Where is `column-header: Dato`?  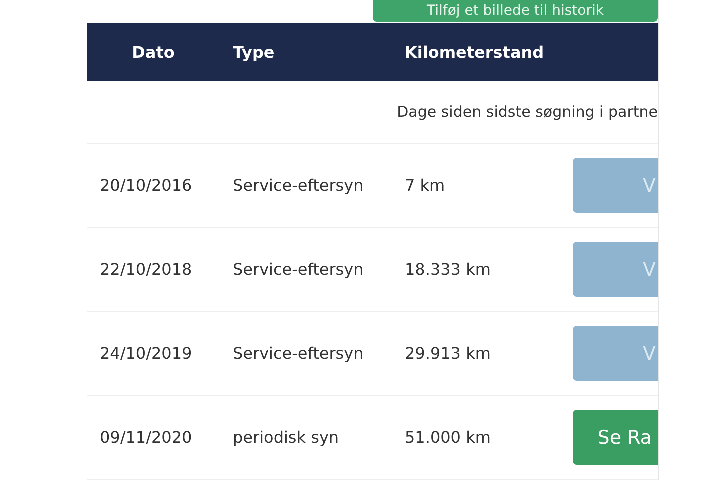
column-header: Dato is located at coordinates (153, 52).